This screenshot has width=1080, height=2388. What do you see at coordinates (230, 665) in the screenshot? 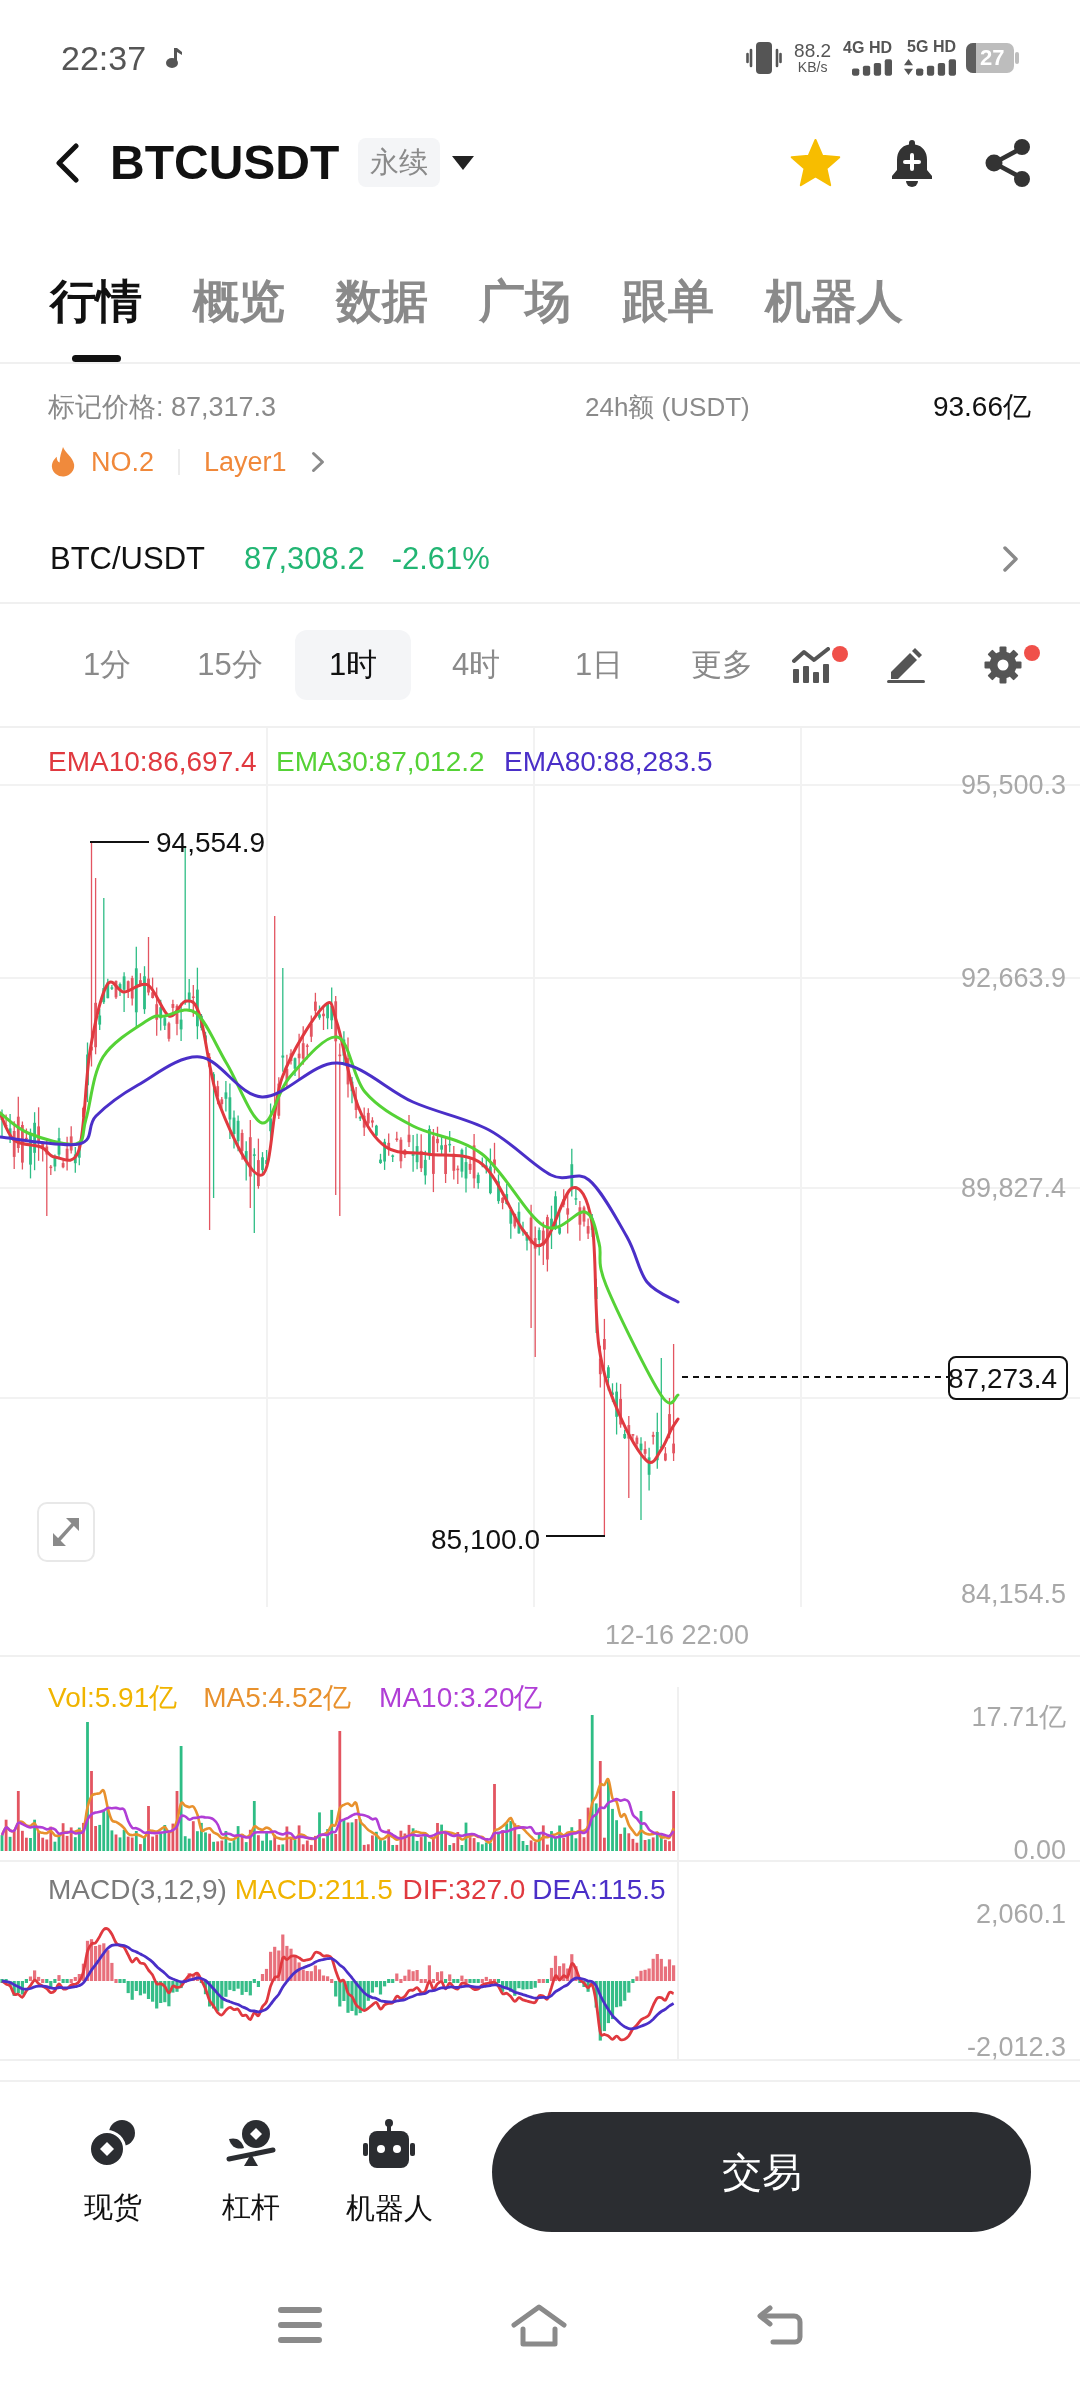
I see `interval-tab: 15分` at bounding box center [230, 665].